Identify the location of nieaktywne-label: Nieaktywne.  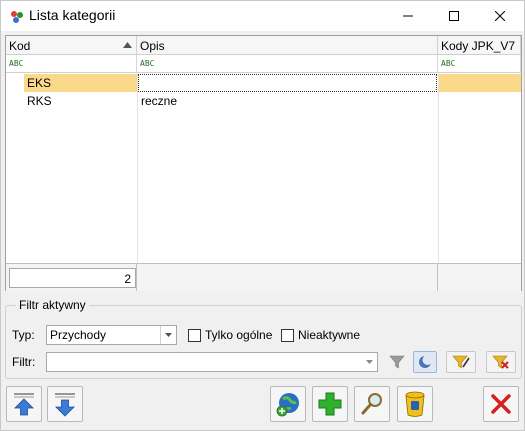
(329, 335).